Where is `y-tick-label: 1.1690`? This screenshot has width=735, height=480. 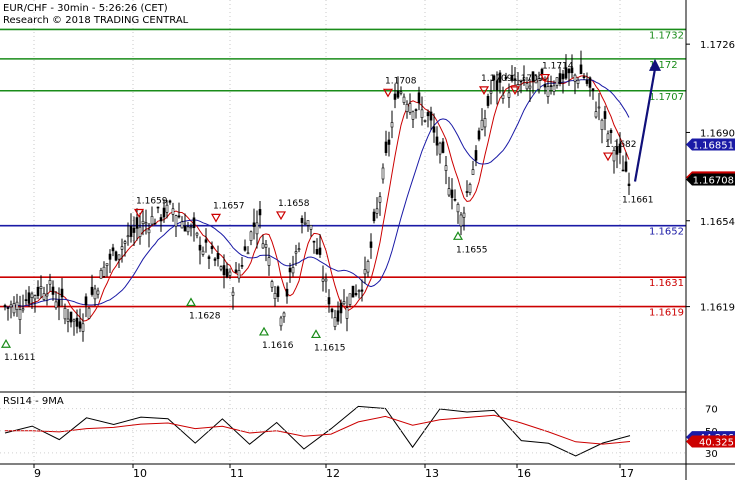
y-tick-label: 1.1690 is located at coordinates (717, 133).